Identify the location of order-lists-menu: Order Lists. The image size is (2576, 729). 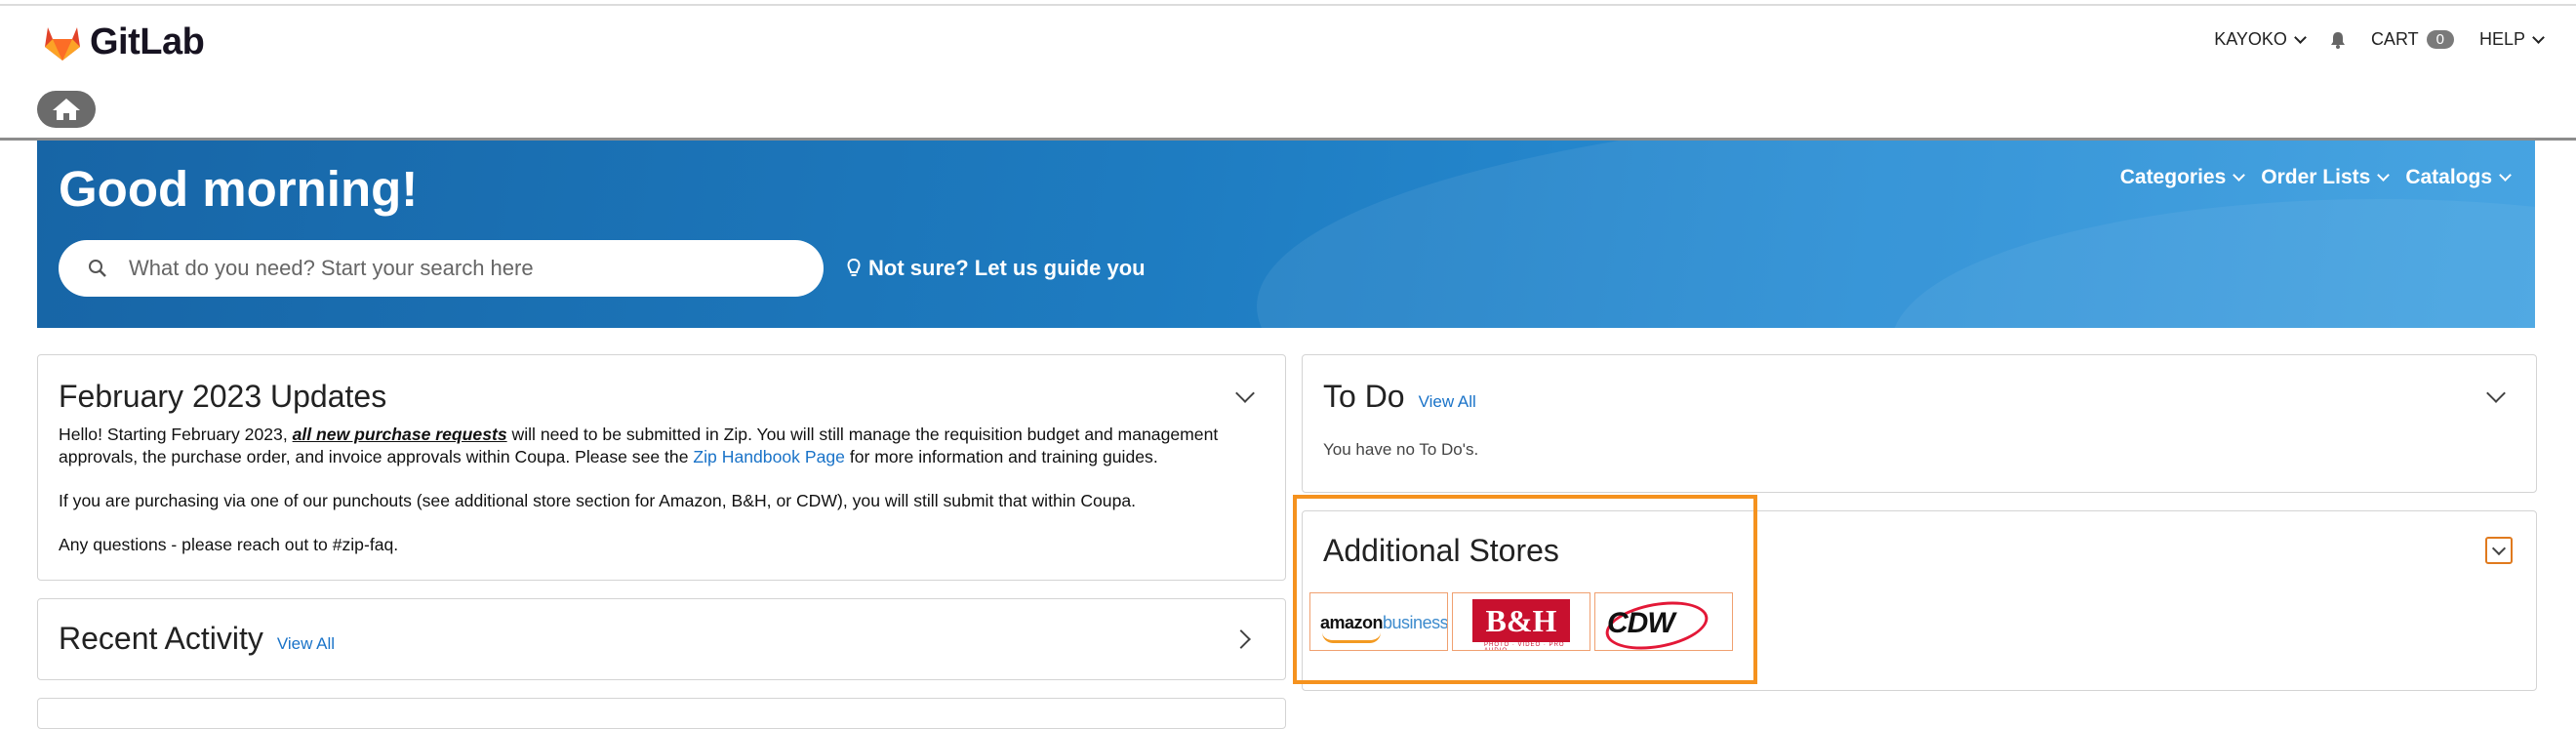
(2326, 178).